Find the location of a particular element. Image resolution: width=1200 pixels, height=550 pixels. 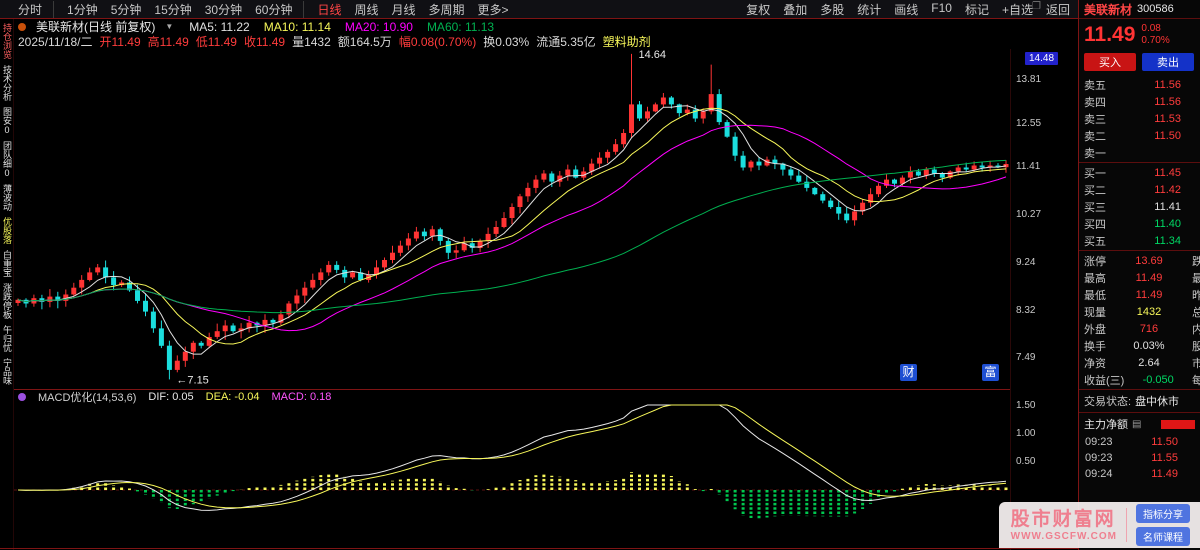

ask-row-1: 卖五 11.56 is located at coordinates (1139, 84).